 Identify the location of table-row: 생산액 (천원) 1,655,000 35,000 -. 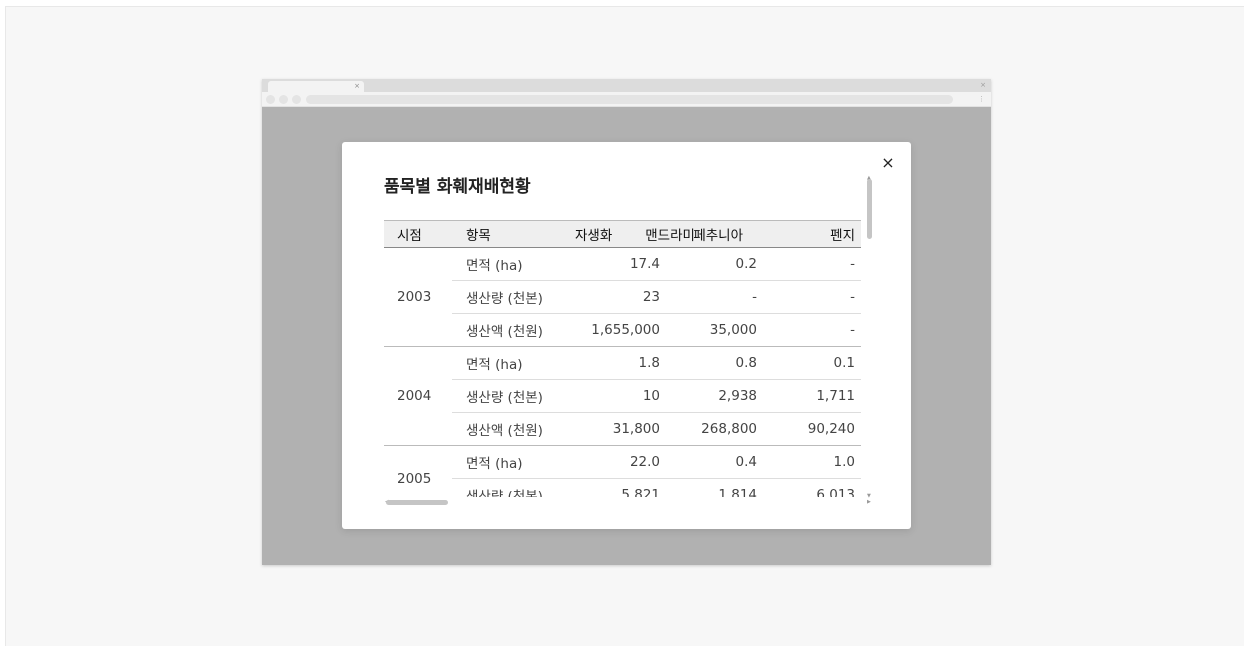
(622, 330).